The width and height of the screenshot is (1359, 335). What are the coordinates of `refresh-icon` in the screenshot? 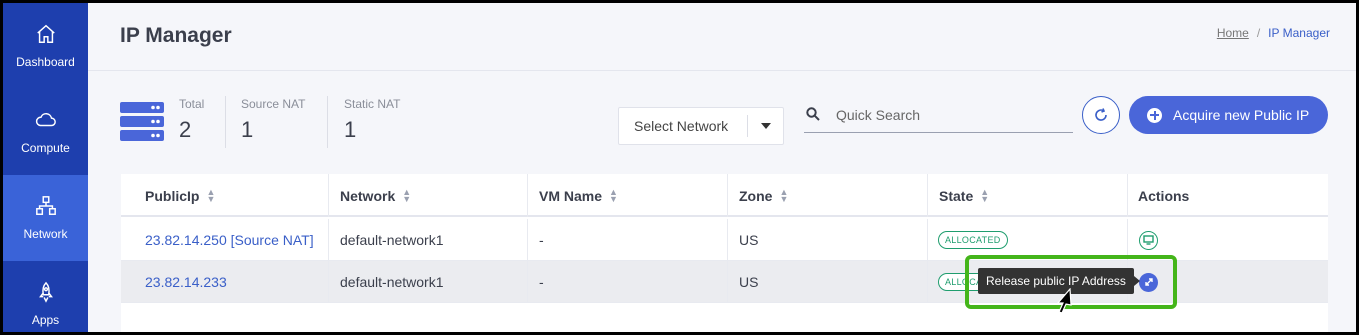 It's located at (1101, 114).